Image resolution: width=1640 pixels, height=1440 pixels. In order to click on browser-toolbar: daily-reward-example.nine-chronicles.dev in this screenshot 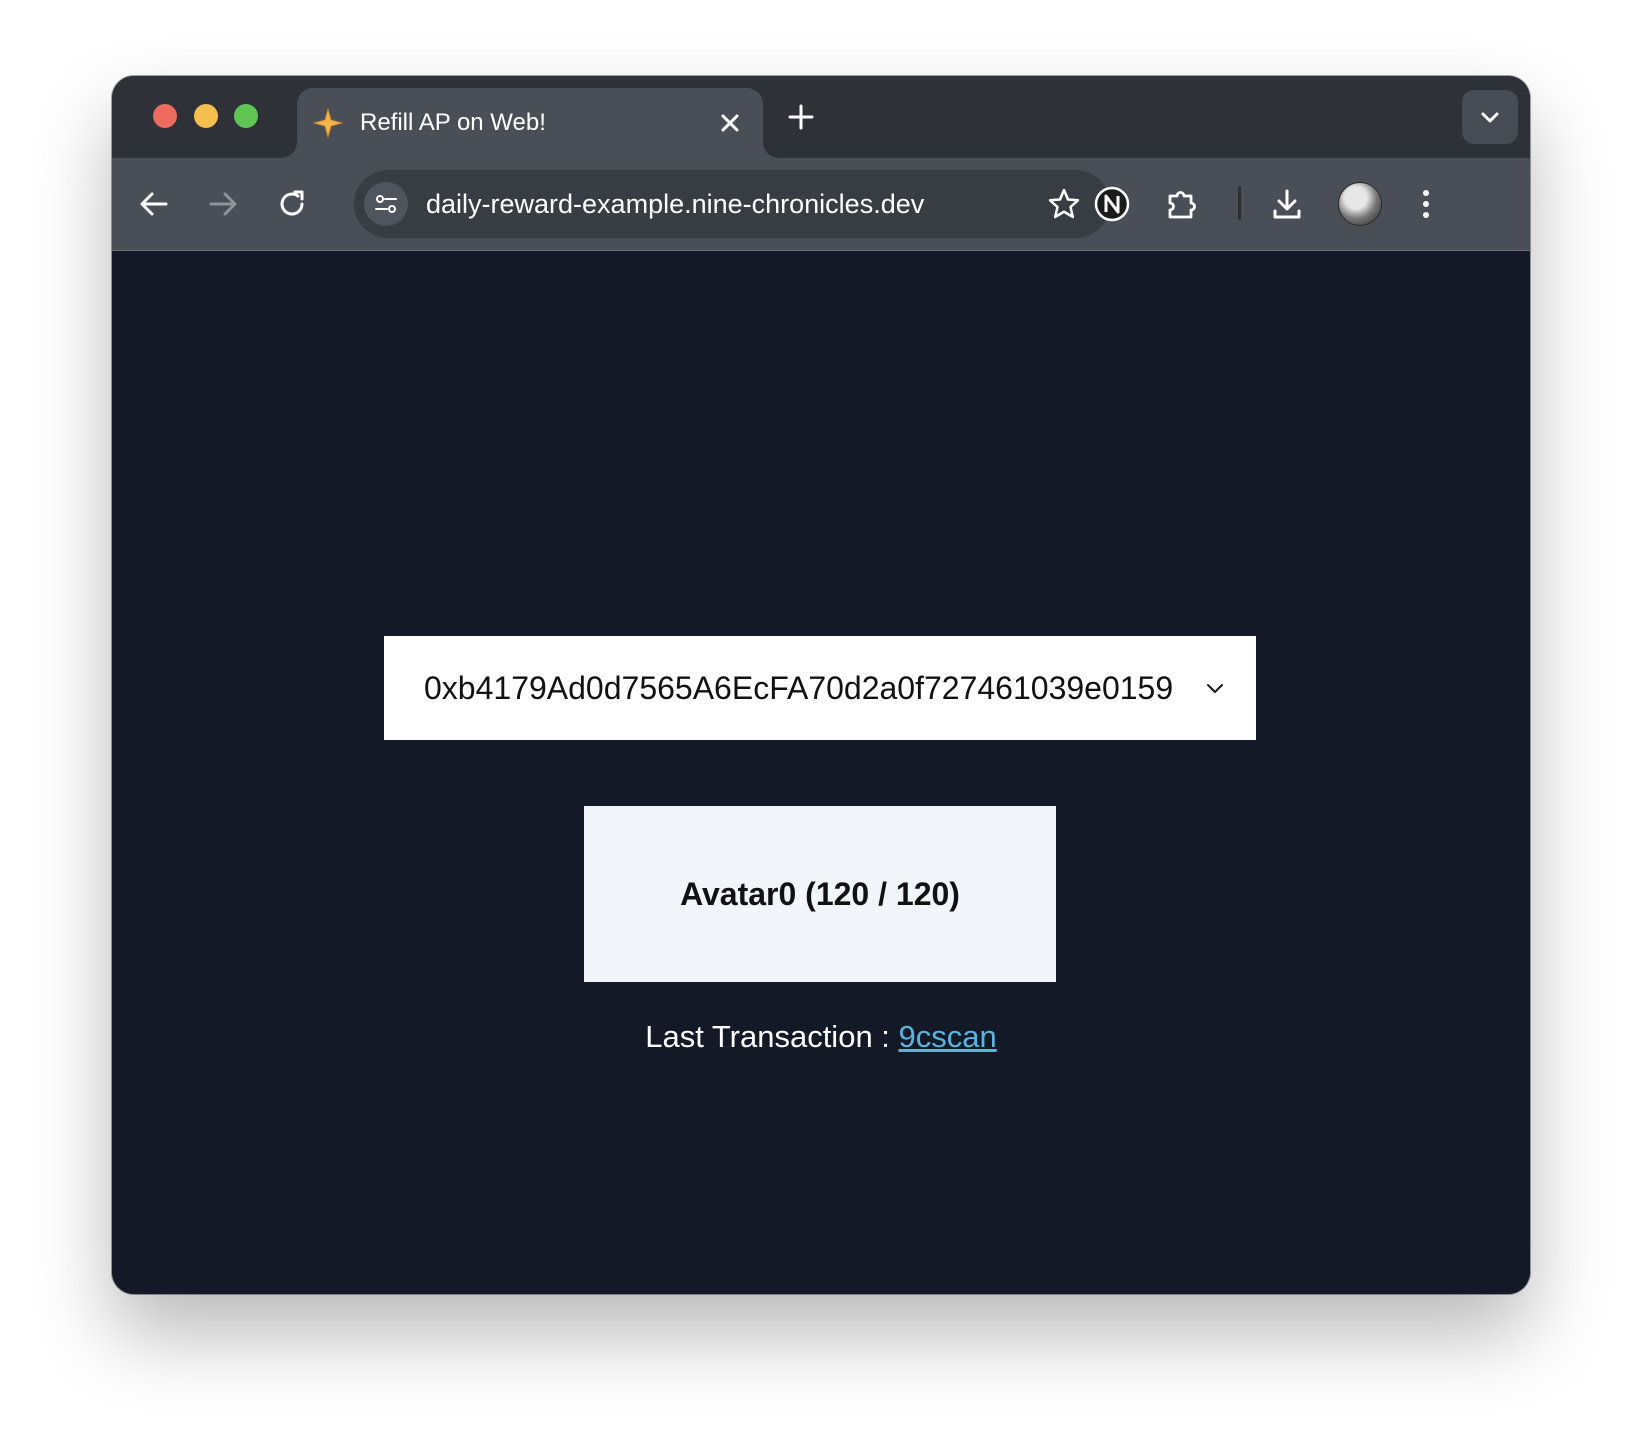, I will do `click(821, 204)`.